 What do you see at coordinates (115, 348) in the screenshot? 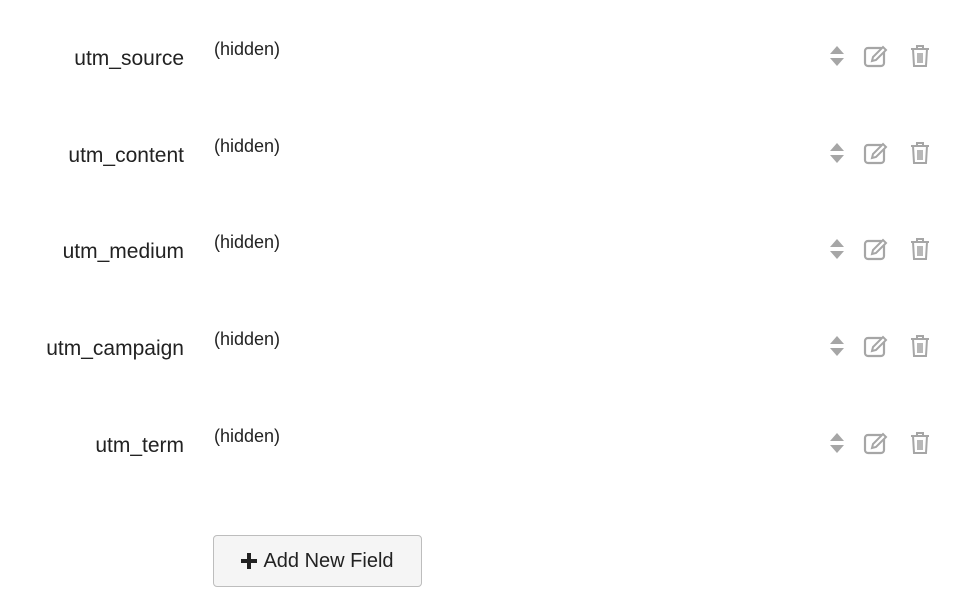
I see `field-label: utm_campaign` at bounding box center [115, 348].